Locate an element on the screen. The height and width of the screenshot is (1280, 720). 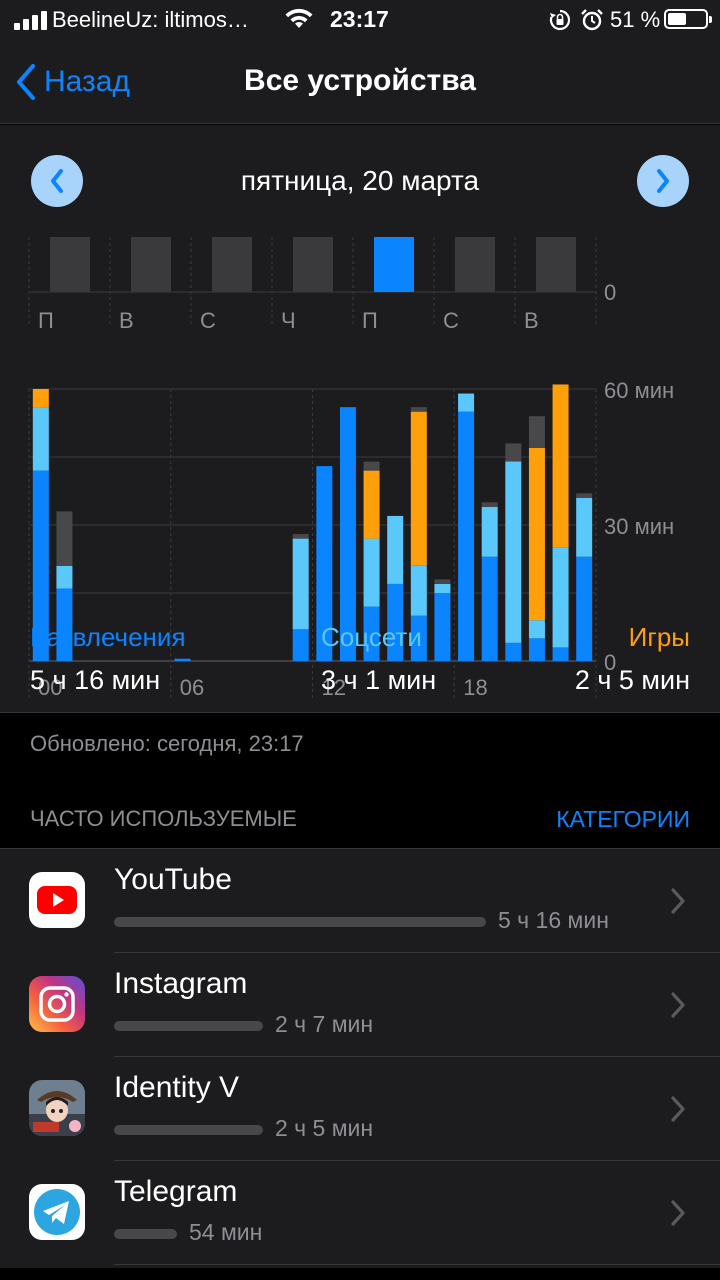
usage-duration: 2 ч 5 мин is located at coordinates (324, 1128).